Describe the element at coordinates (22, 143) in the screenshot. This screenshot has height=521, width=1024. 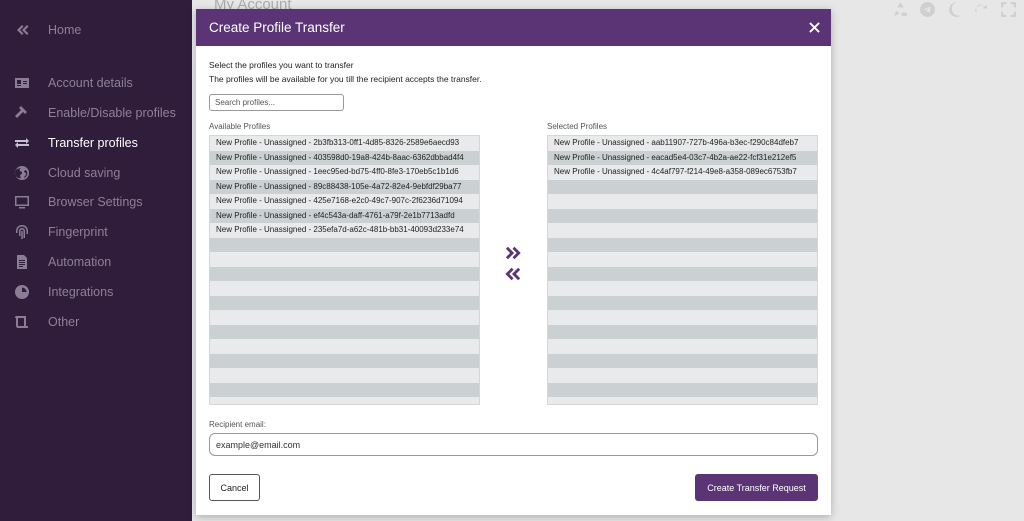
I see `transfer-arrows-icon` at that location.